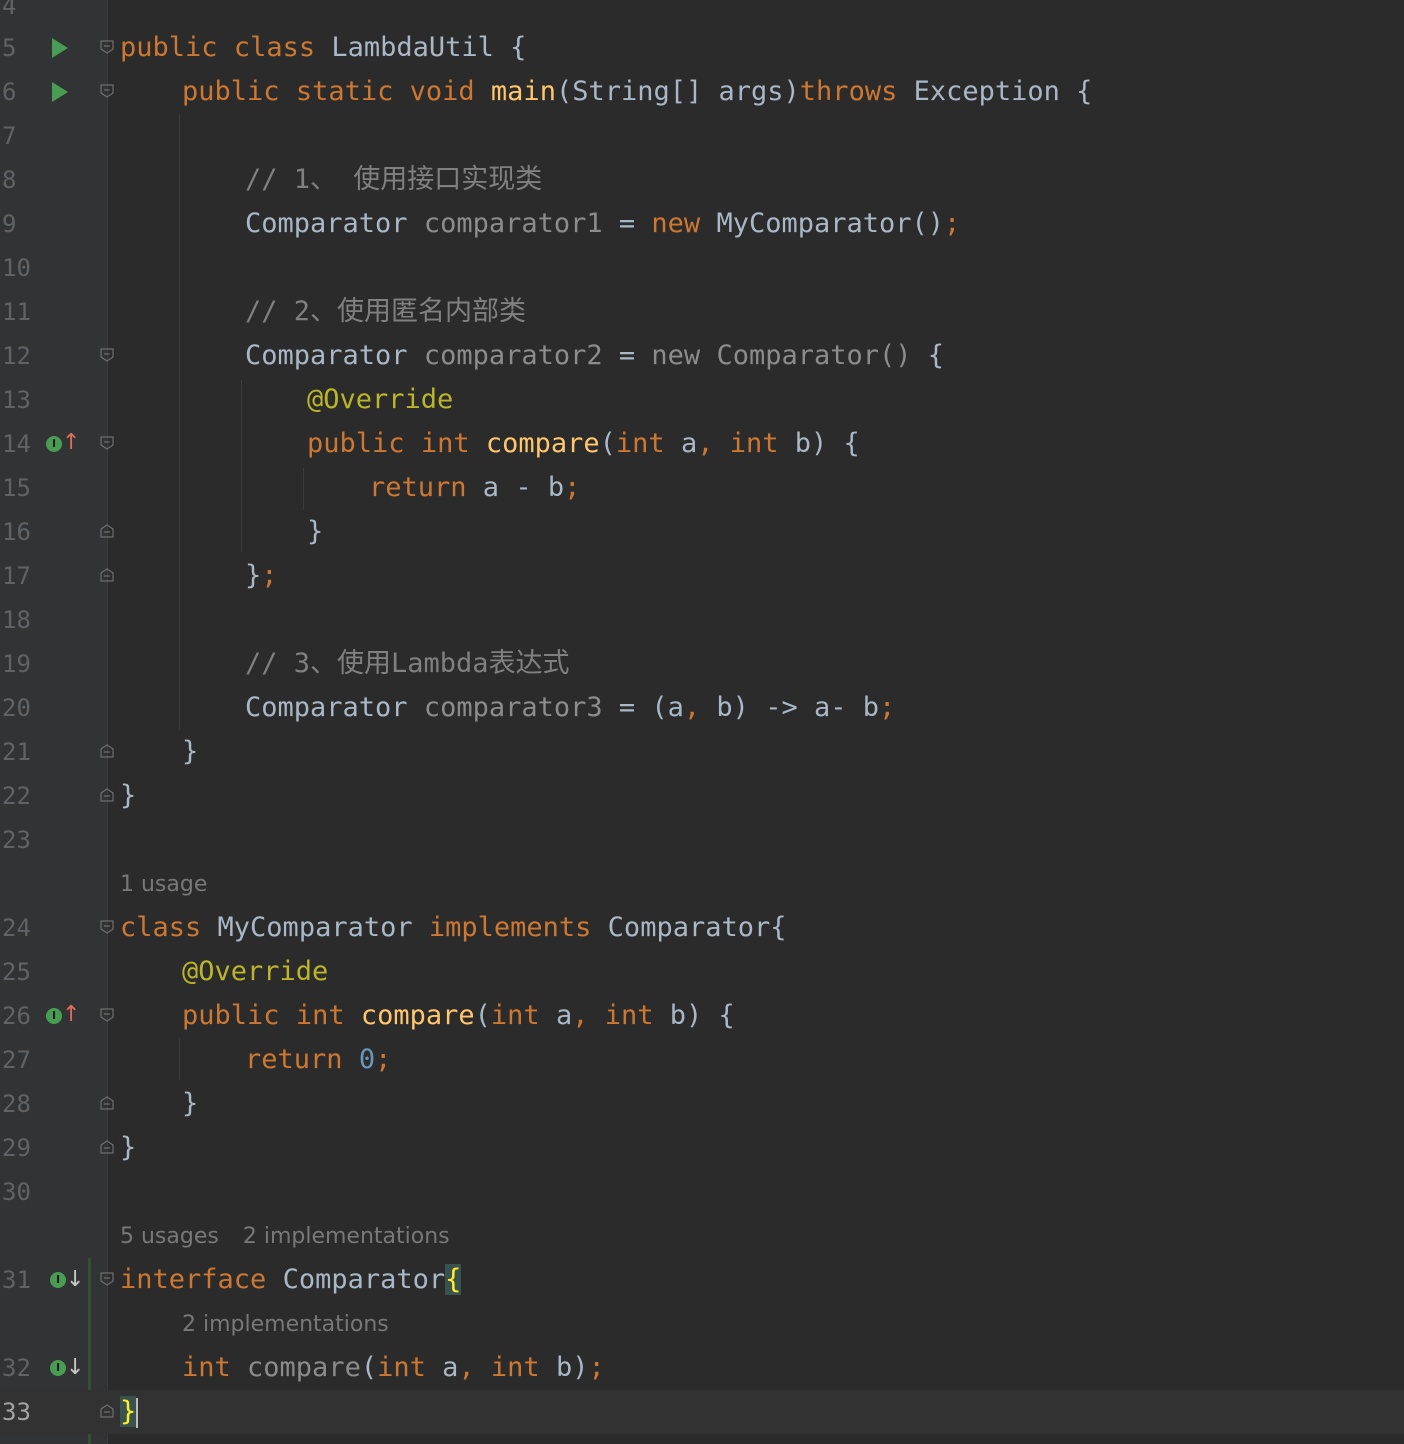  Describe the element at coordinates (9, 136) in the screenshot. I see `line-number: 7` at that location.